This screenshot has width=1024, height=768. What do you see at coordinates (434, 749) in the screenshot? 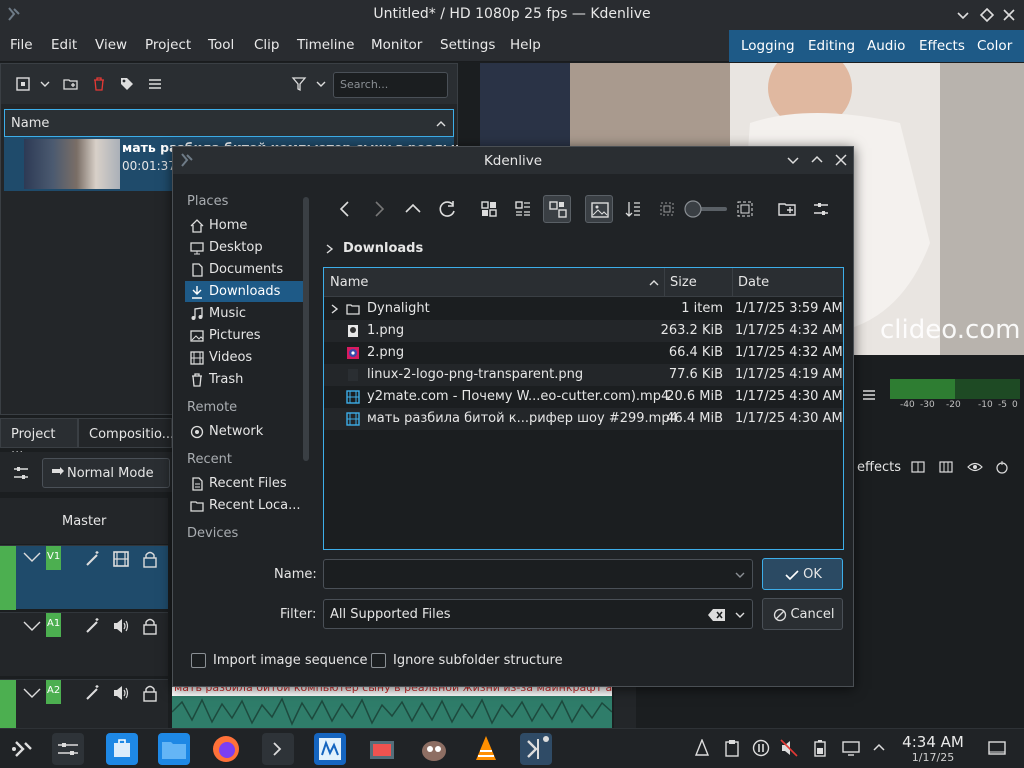
I see `gimp-icon` at bounding box center [434, 749].